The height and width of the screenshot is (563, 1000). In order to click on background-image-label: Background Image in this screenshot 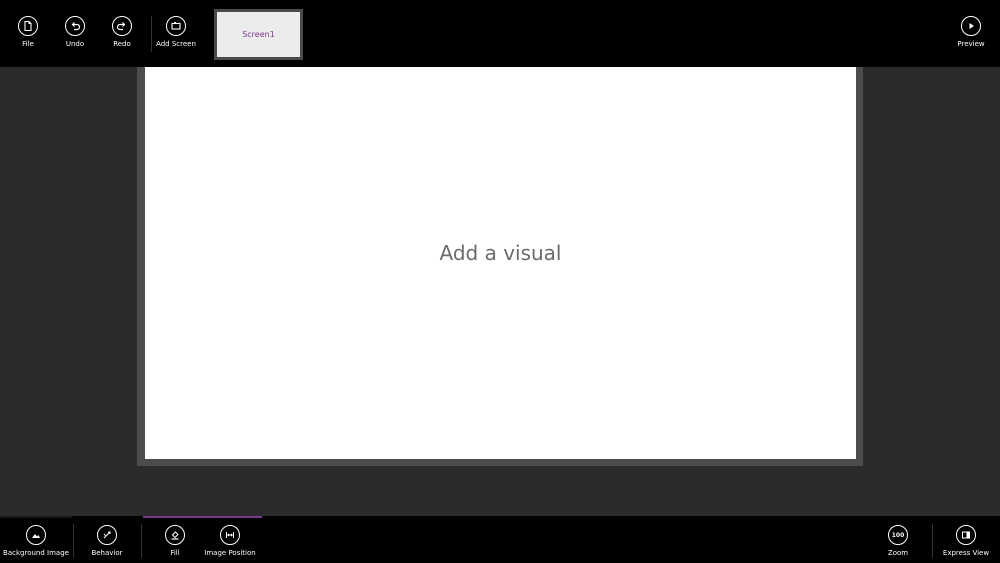, I will do `click(36, 553)`.